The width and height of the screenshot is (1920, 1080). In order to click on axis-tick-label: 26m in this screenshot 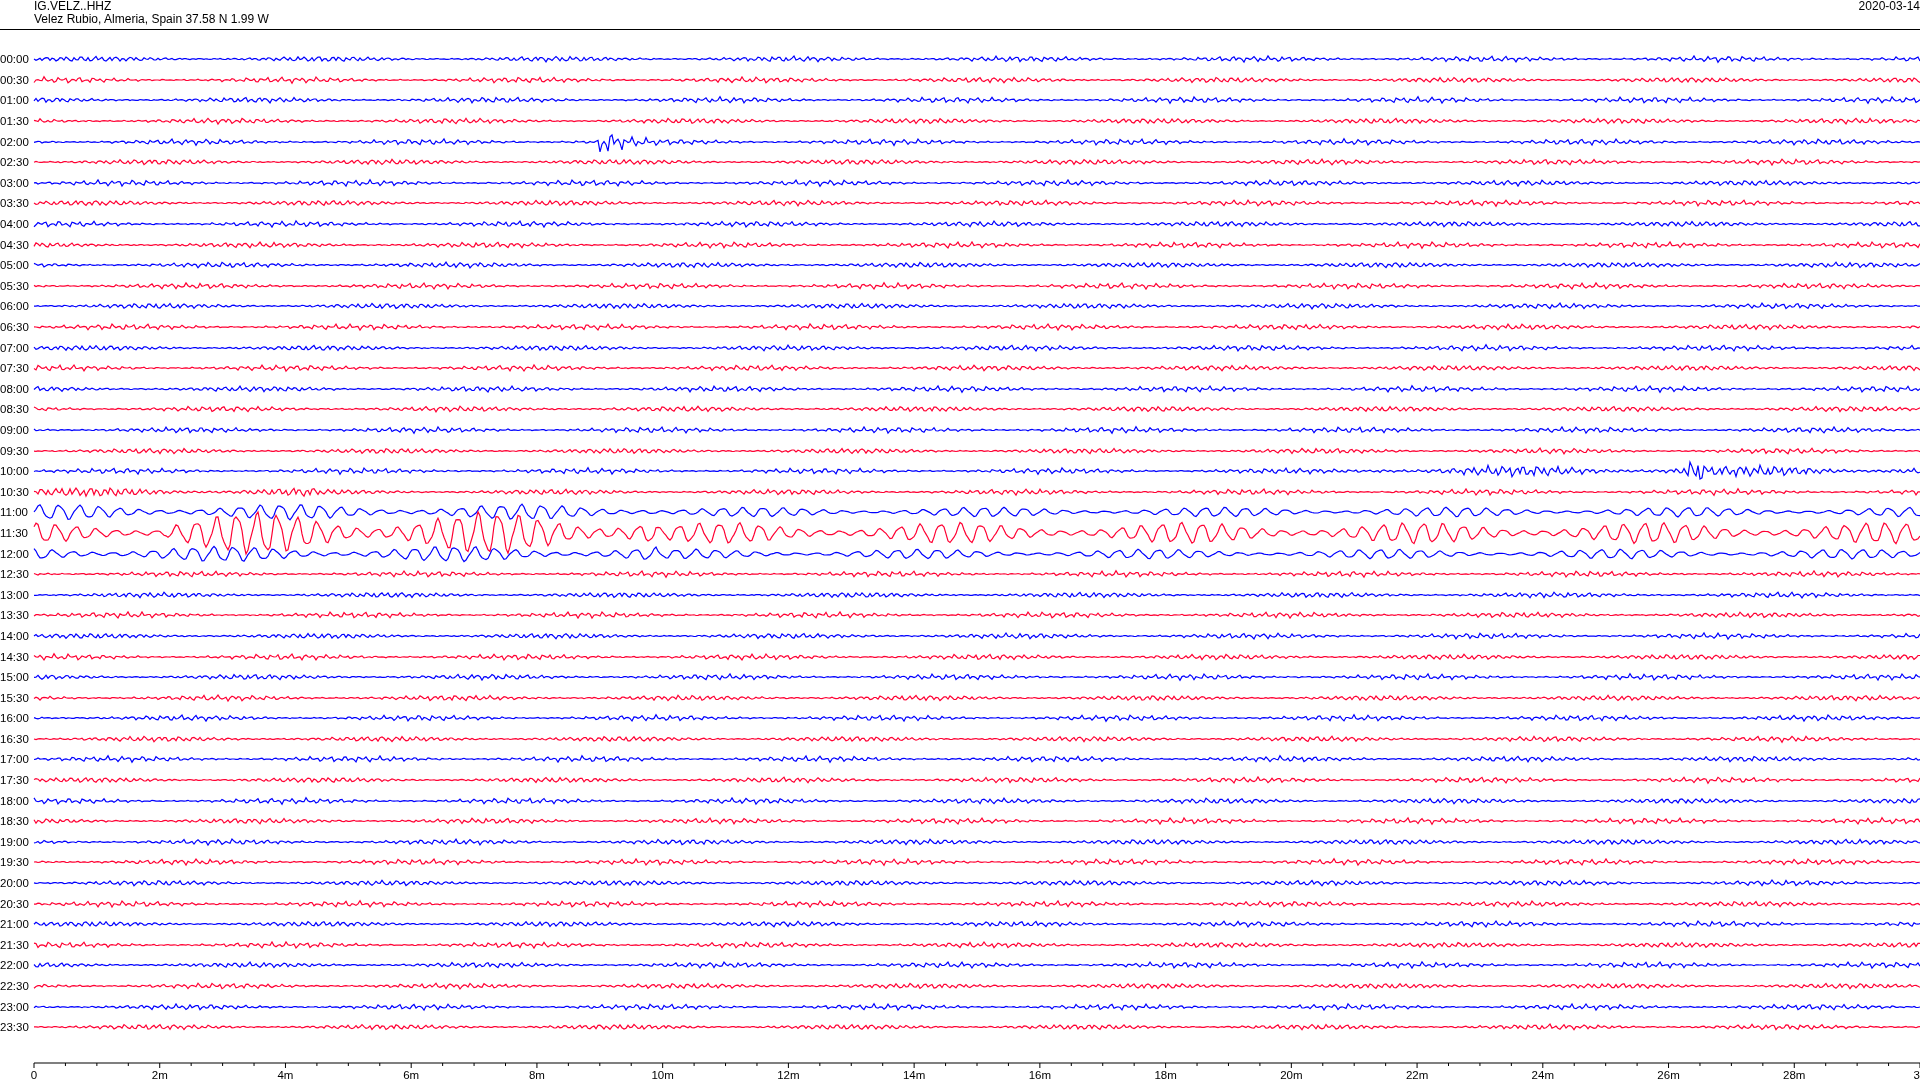, I will do `click(1668, 1074)`.